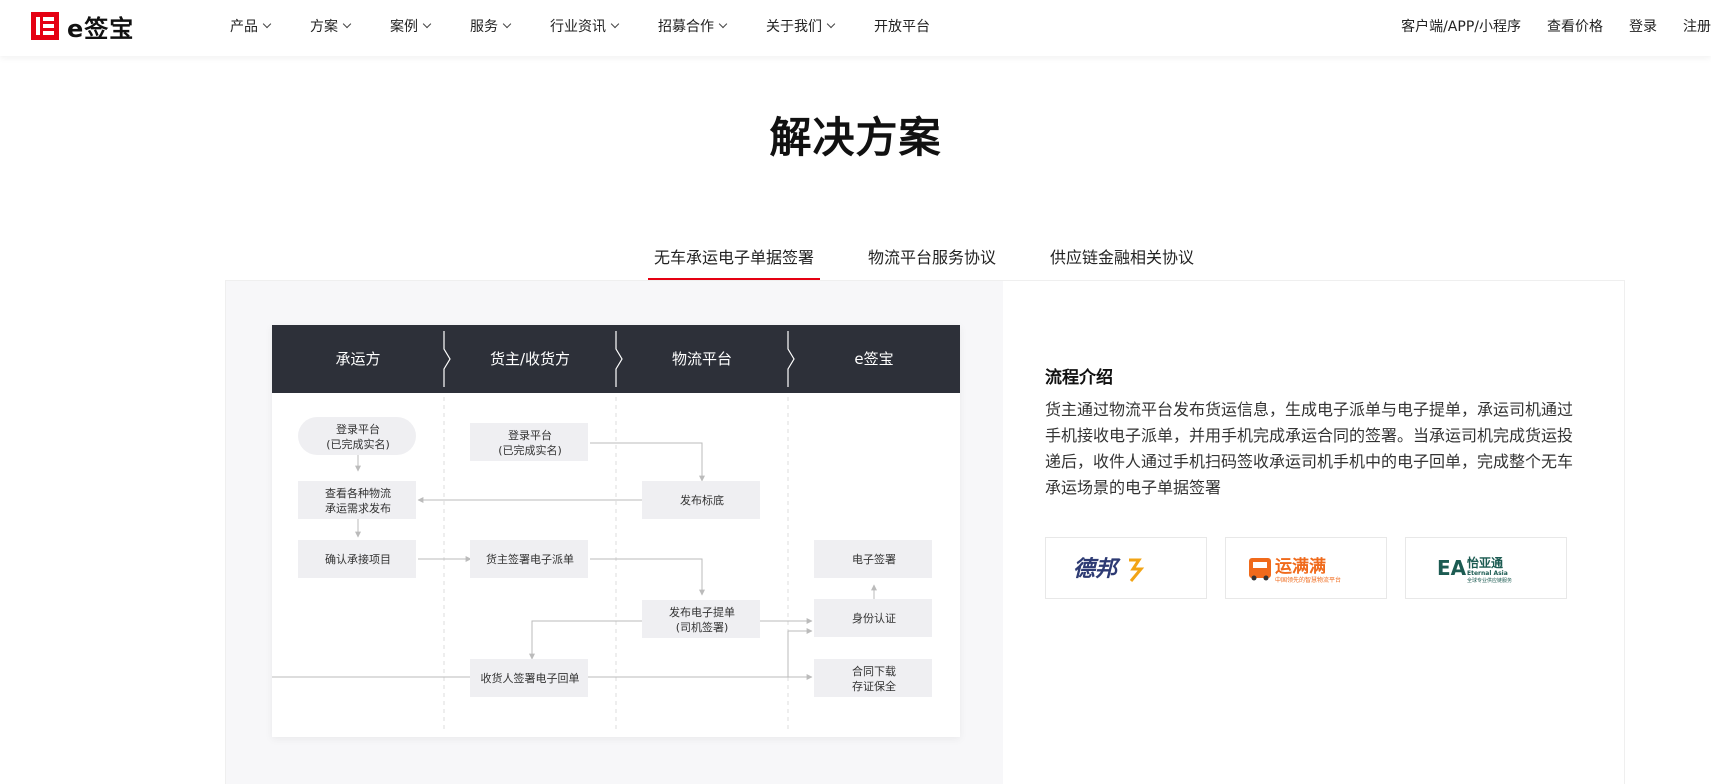 This screenshot has width=1711, height=784. Describe the element at coordinates (530, 359) in the screenshot. I see `column-header-owner: 货主/收货方` at that location.